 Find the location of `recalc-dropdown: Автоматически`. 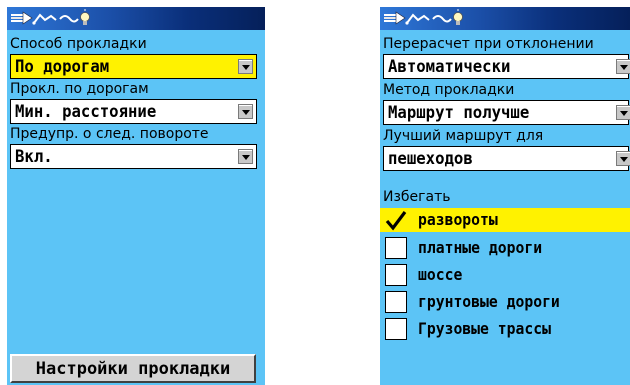

recalc-dropdown: Автоматически is located at coordinates (506, 66).